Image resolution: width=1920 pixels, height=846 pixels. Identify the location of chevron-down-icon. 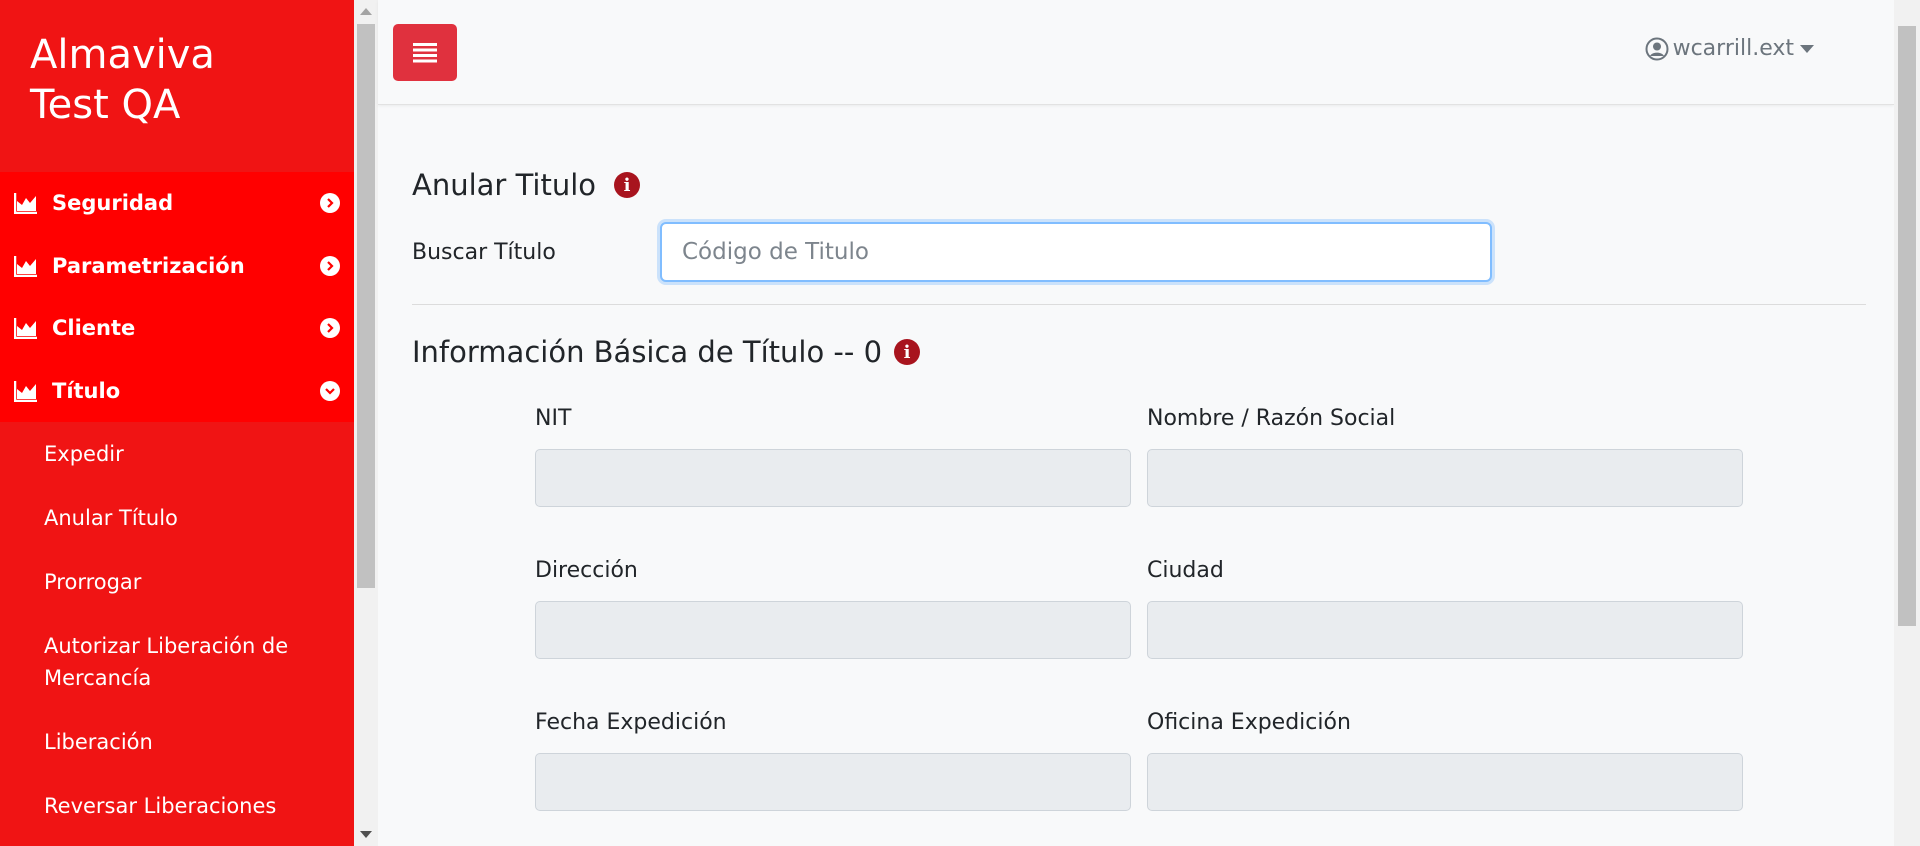
(330, 390).